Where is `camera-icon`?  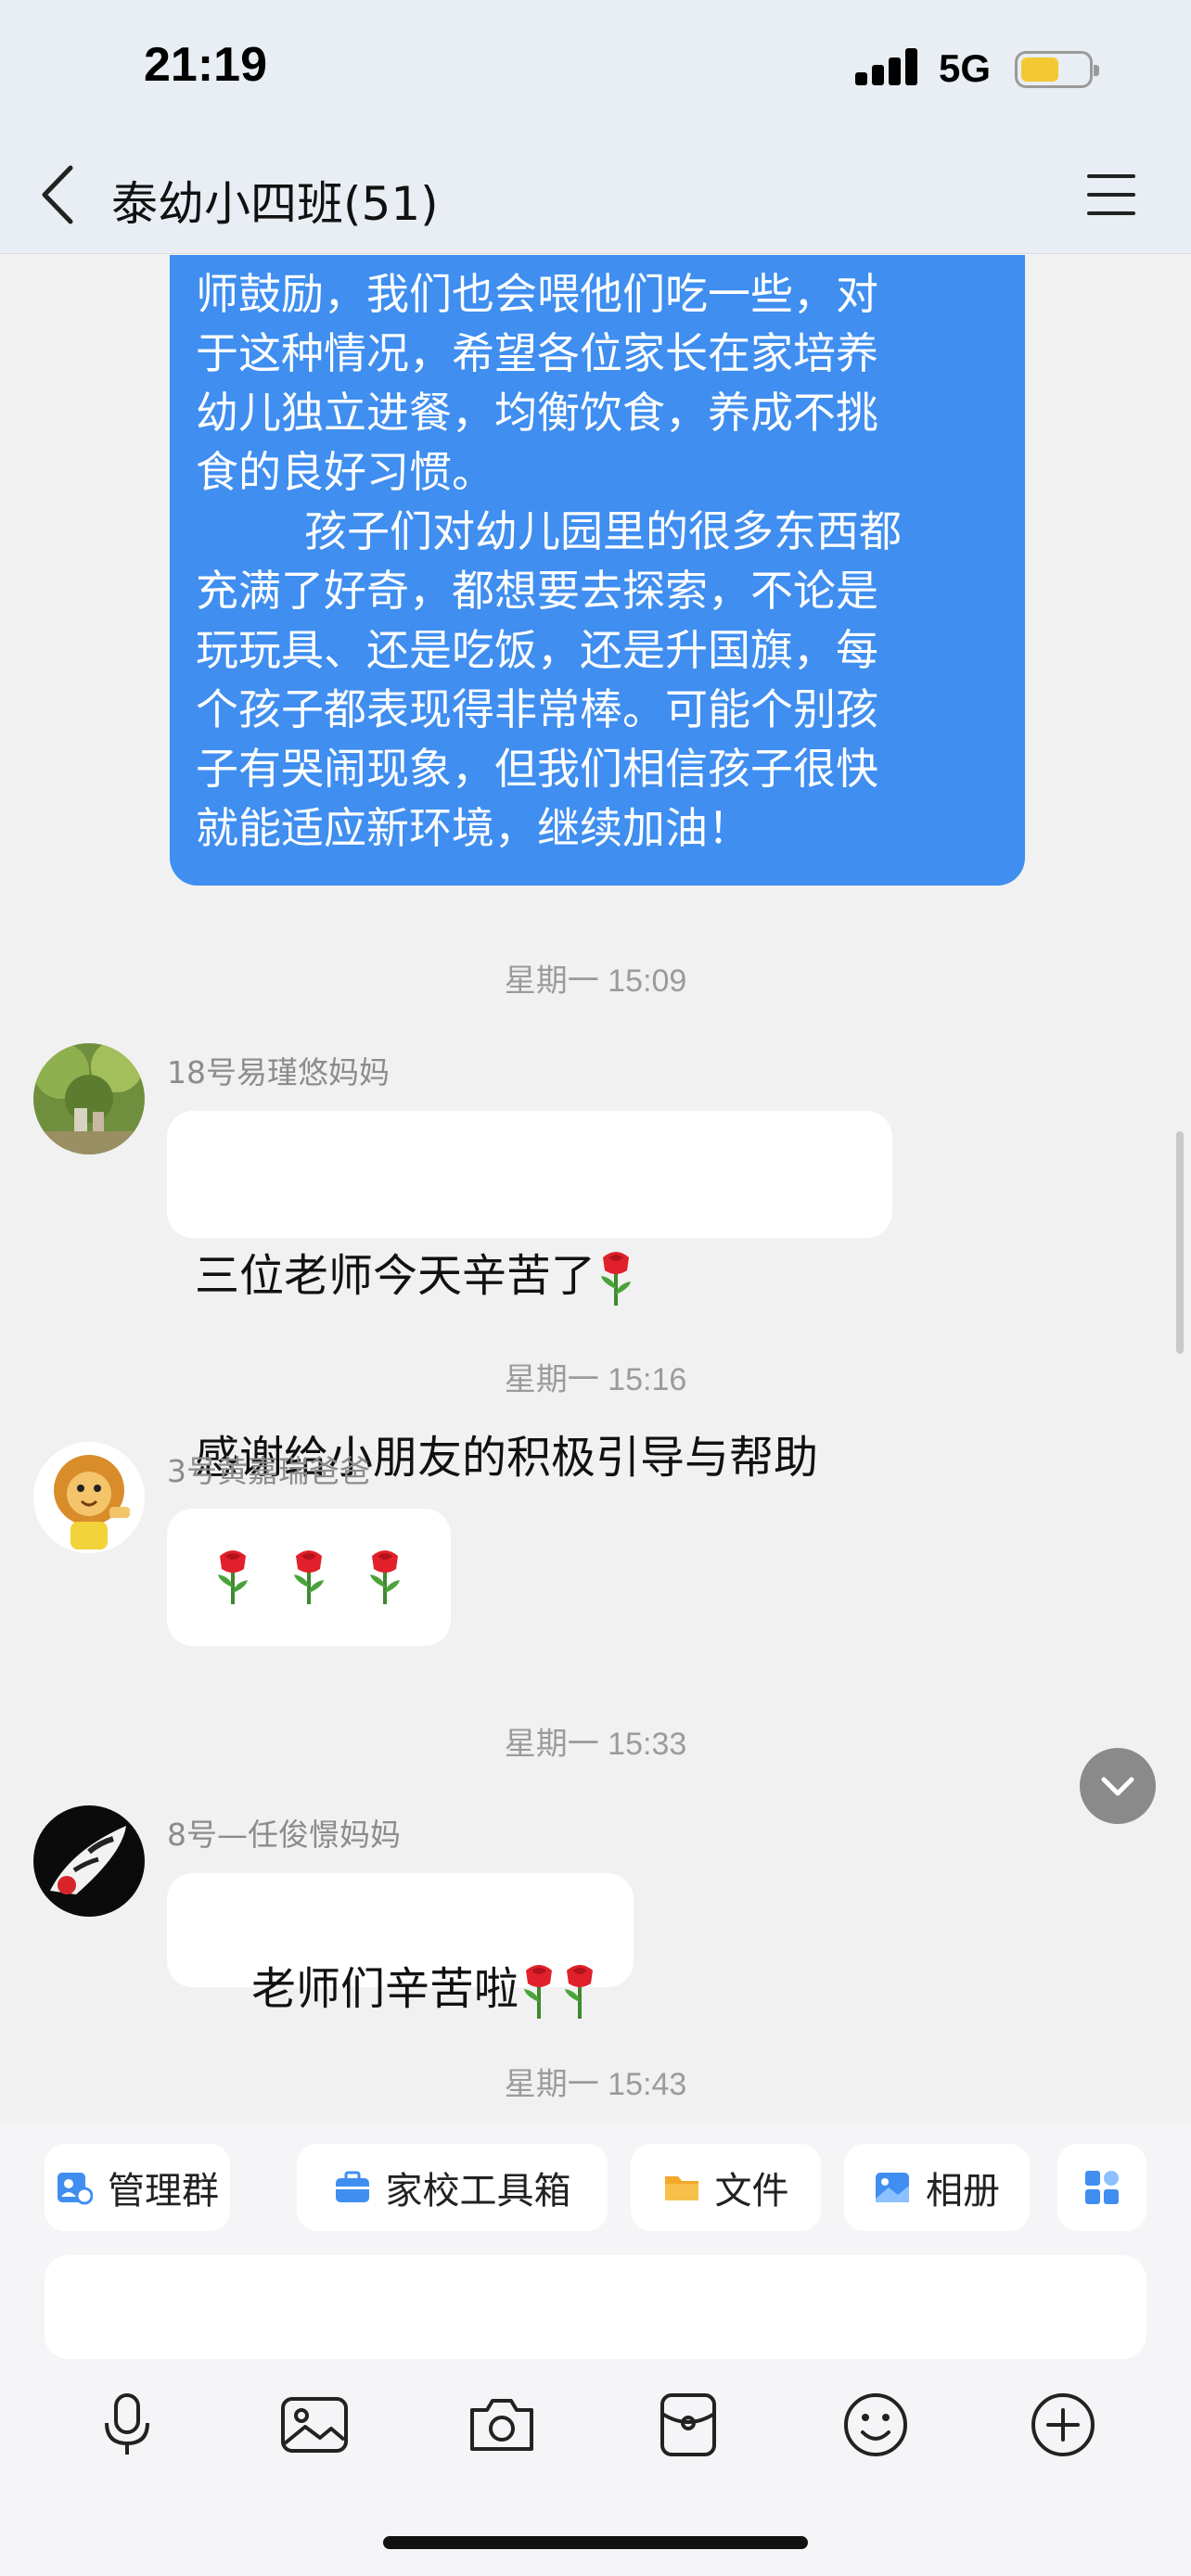 camera-icon is located at coordinates (502, 2425).